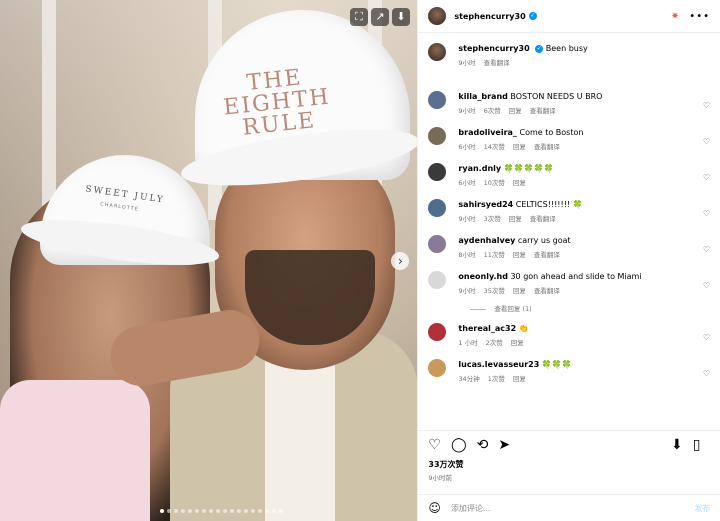  Describe the element at coordinates (569, 176) in the screenshot. I see `comment-item: ryan.dnly 🍀🍀🍀🍀🍀 6小时 10次赞 回复 ♡` at that location.